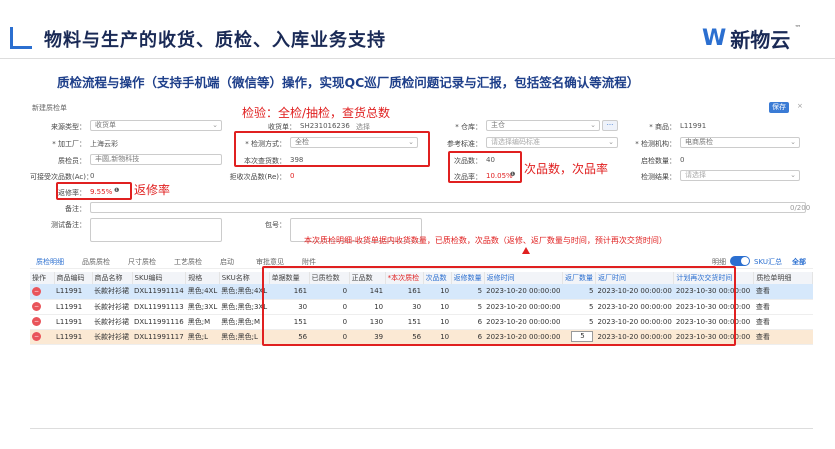 Image resolution: width=835 pixels, height=449 pixels. I want to click on return-rate-highlight-box, so click(94, 191).